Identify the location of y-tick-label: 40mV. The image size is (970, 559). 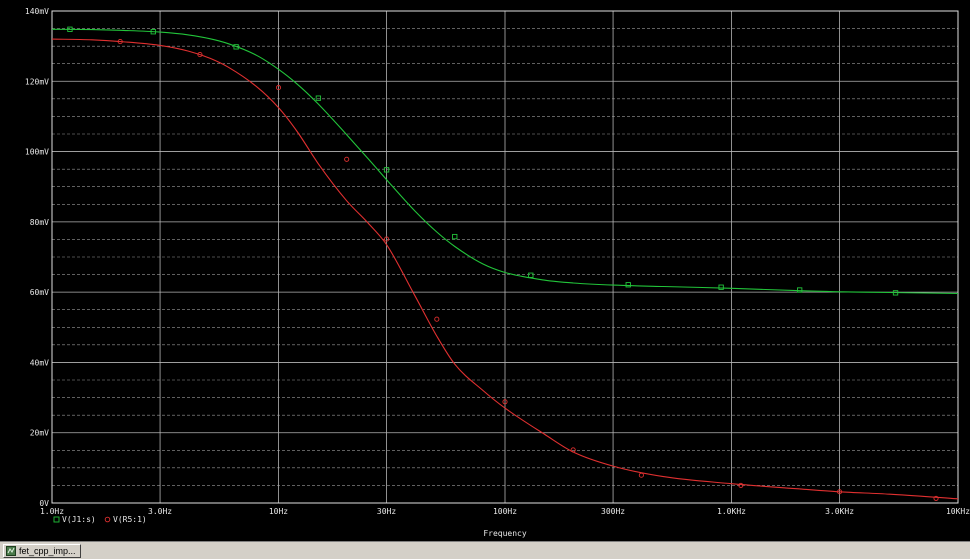
(39, 362).